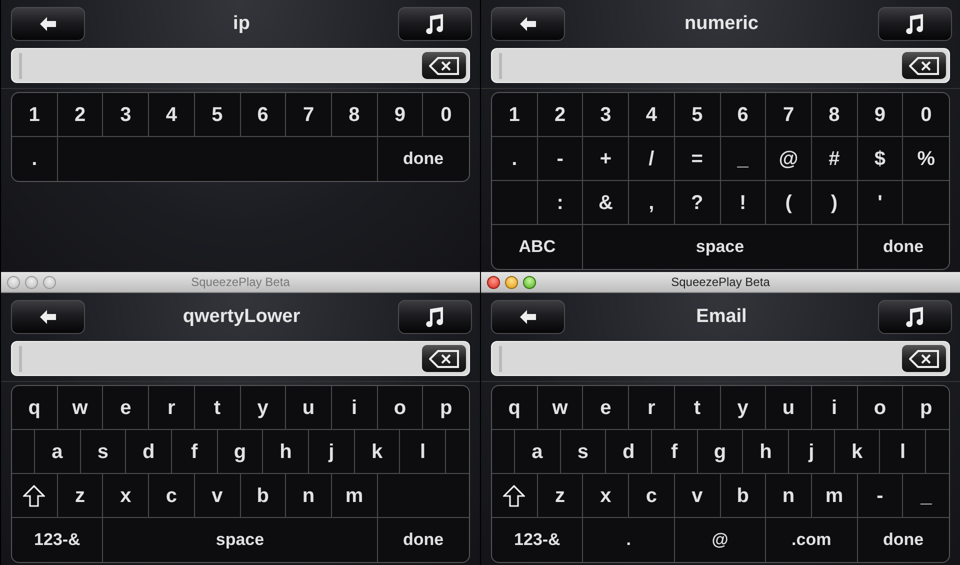 This screenshot has height=565, width=960. What do you see at coordinates (652, 202) in the screenshot?
I see `key-button: ,` at bounding box center [652, 202].